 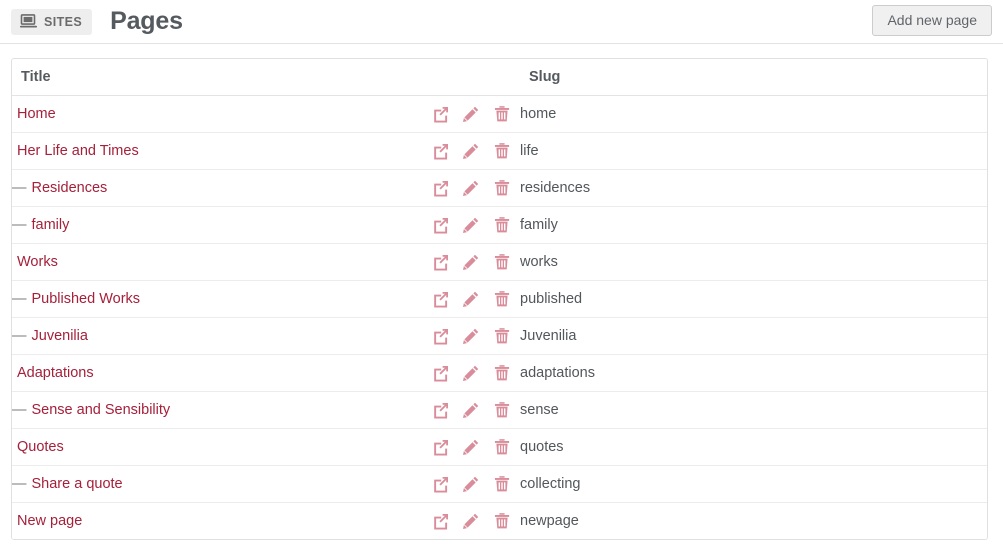 What do you see at coordinates (222, 262) in the screenshot?
I see `page-title-cell: Works` at bounding box center [222, 262].